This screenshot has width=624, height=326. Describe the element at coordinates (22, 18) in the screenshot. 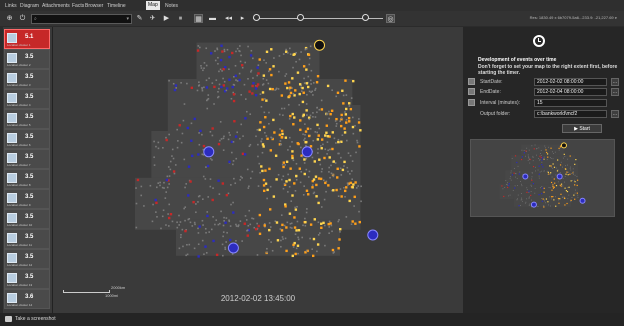

I see `power-icon: ⏻` at that location.